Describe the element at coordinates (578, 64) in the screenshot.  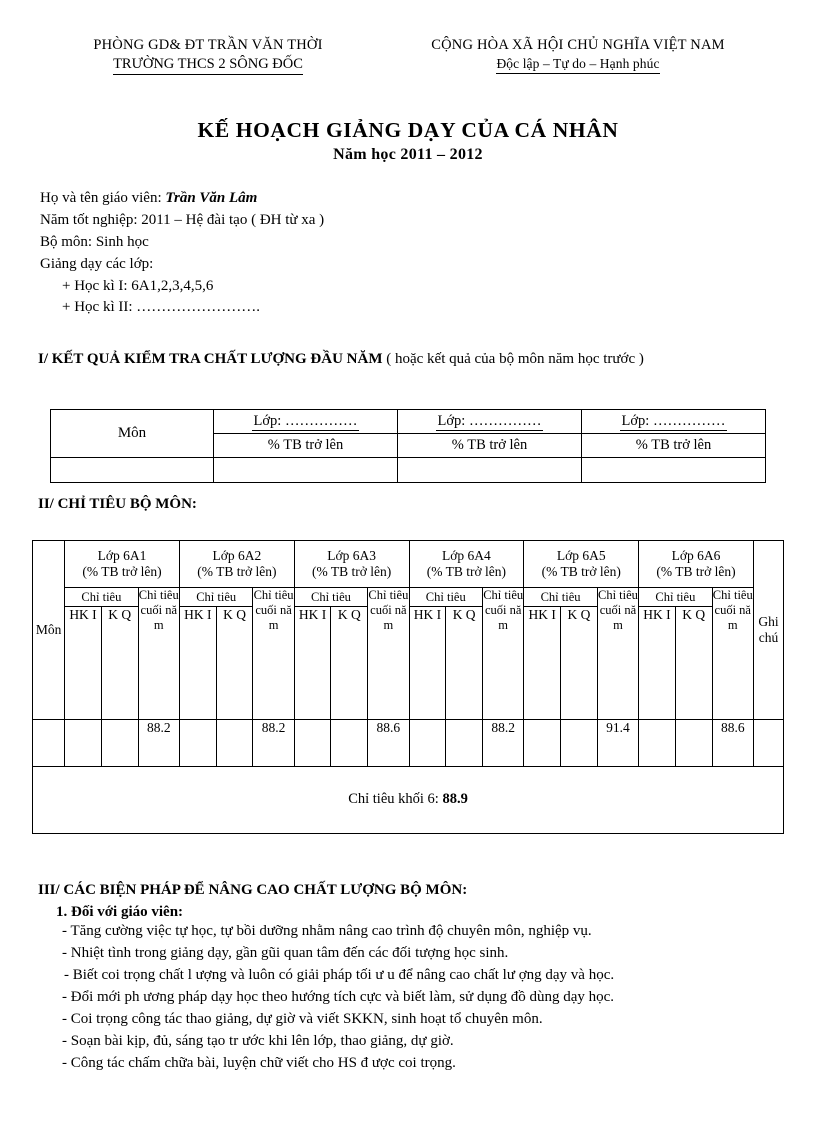
I see `national-motto: Độc lập – Tự do – Hạnh phúc` at that location.